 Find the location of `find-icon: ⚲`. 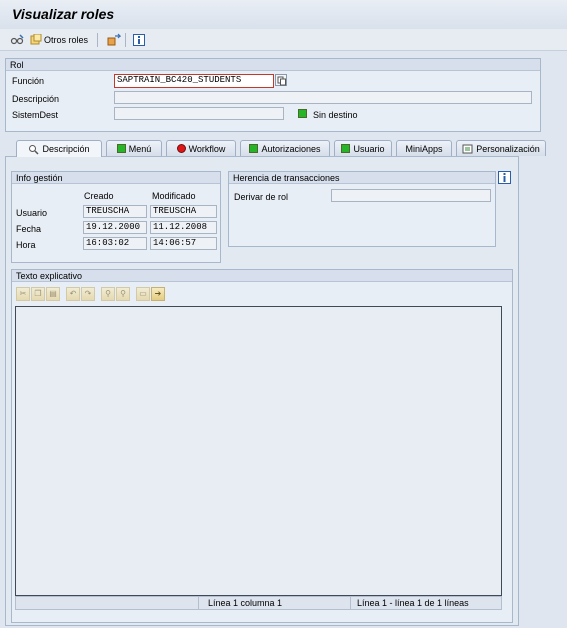

find-icon: ⚲ is located at coordinates (108, 293).